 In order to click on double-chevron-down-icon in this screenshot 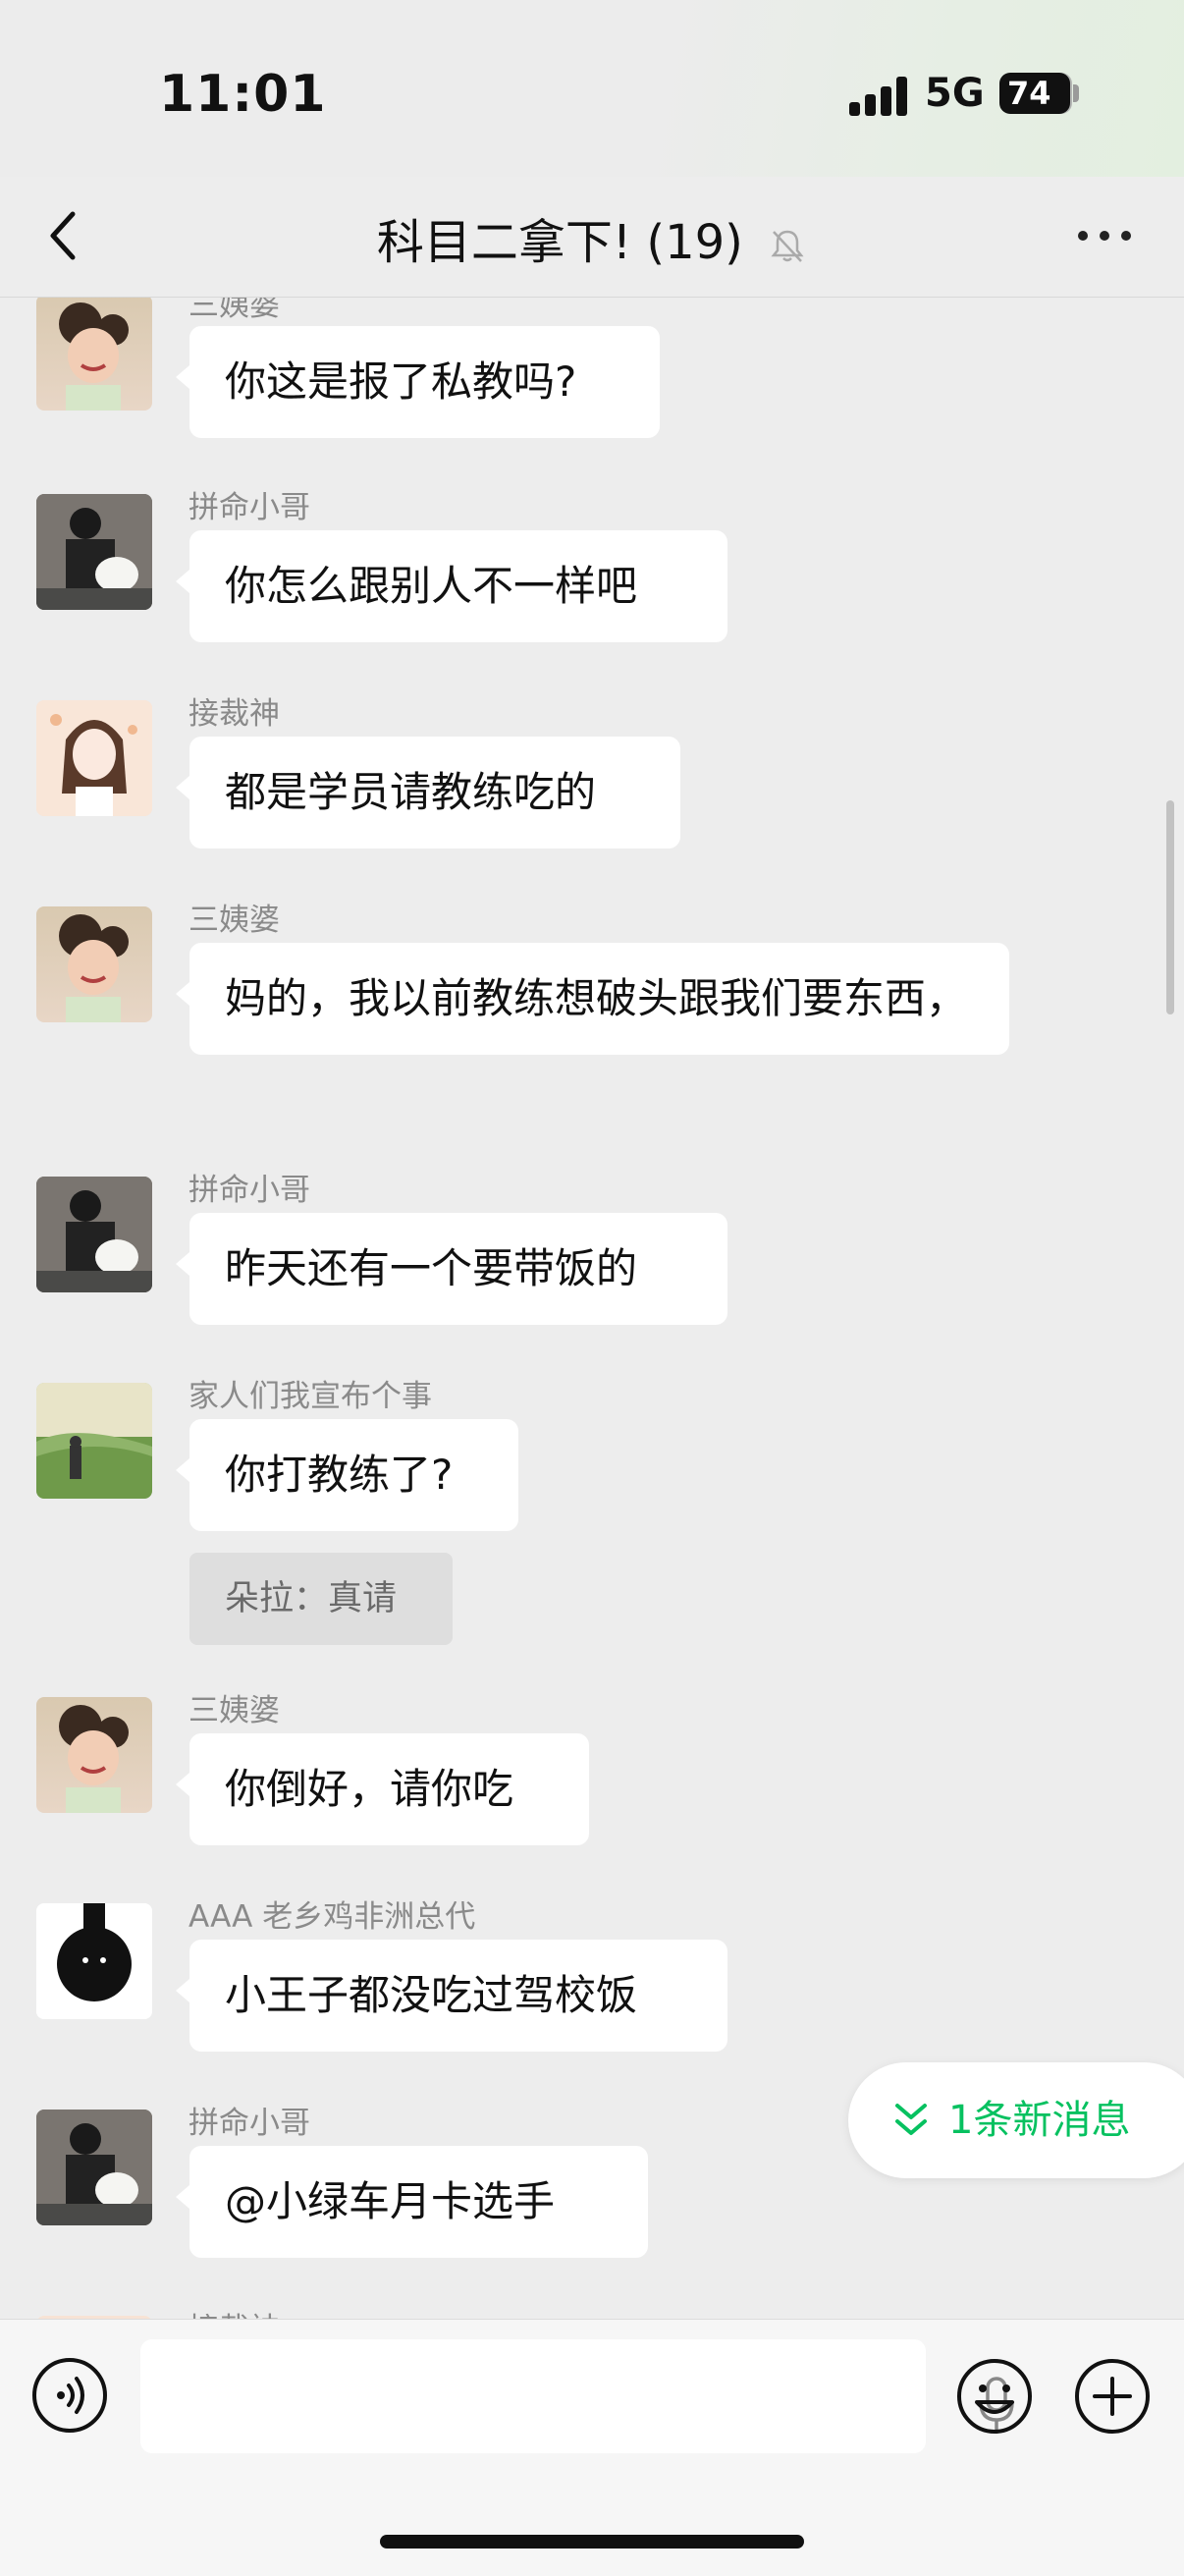, I will do `click(911, 2119)`.